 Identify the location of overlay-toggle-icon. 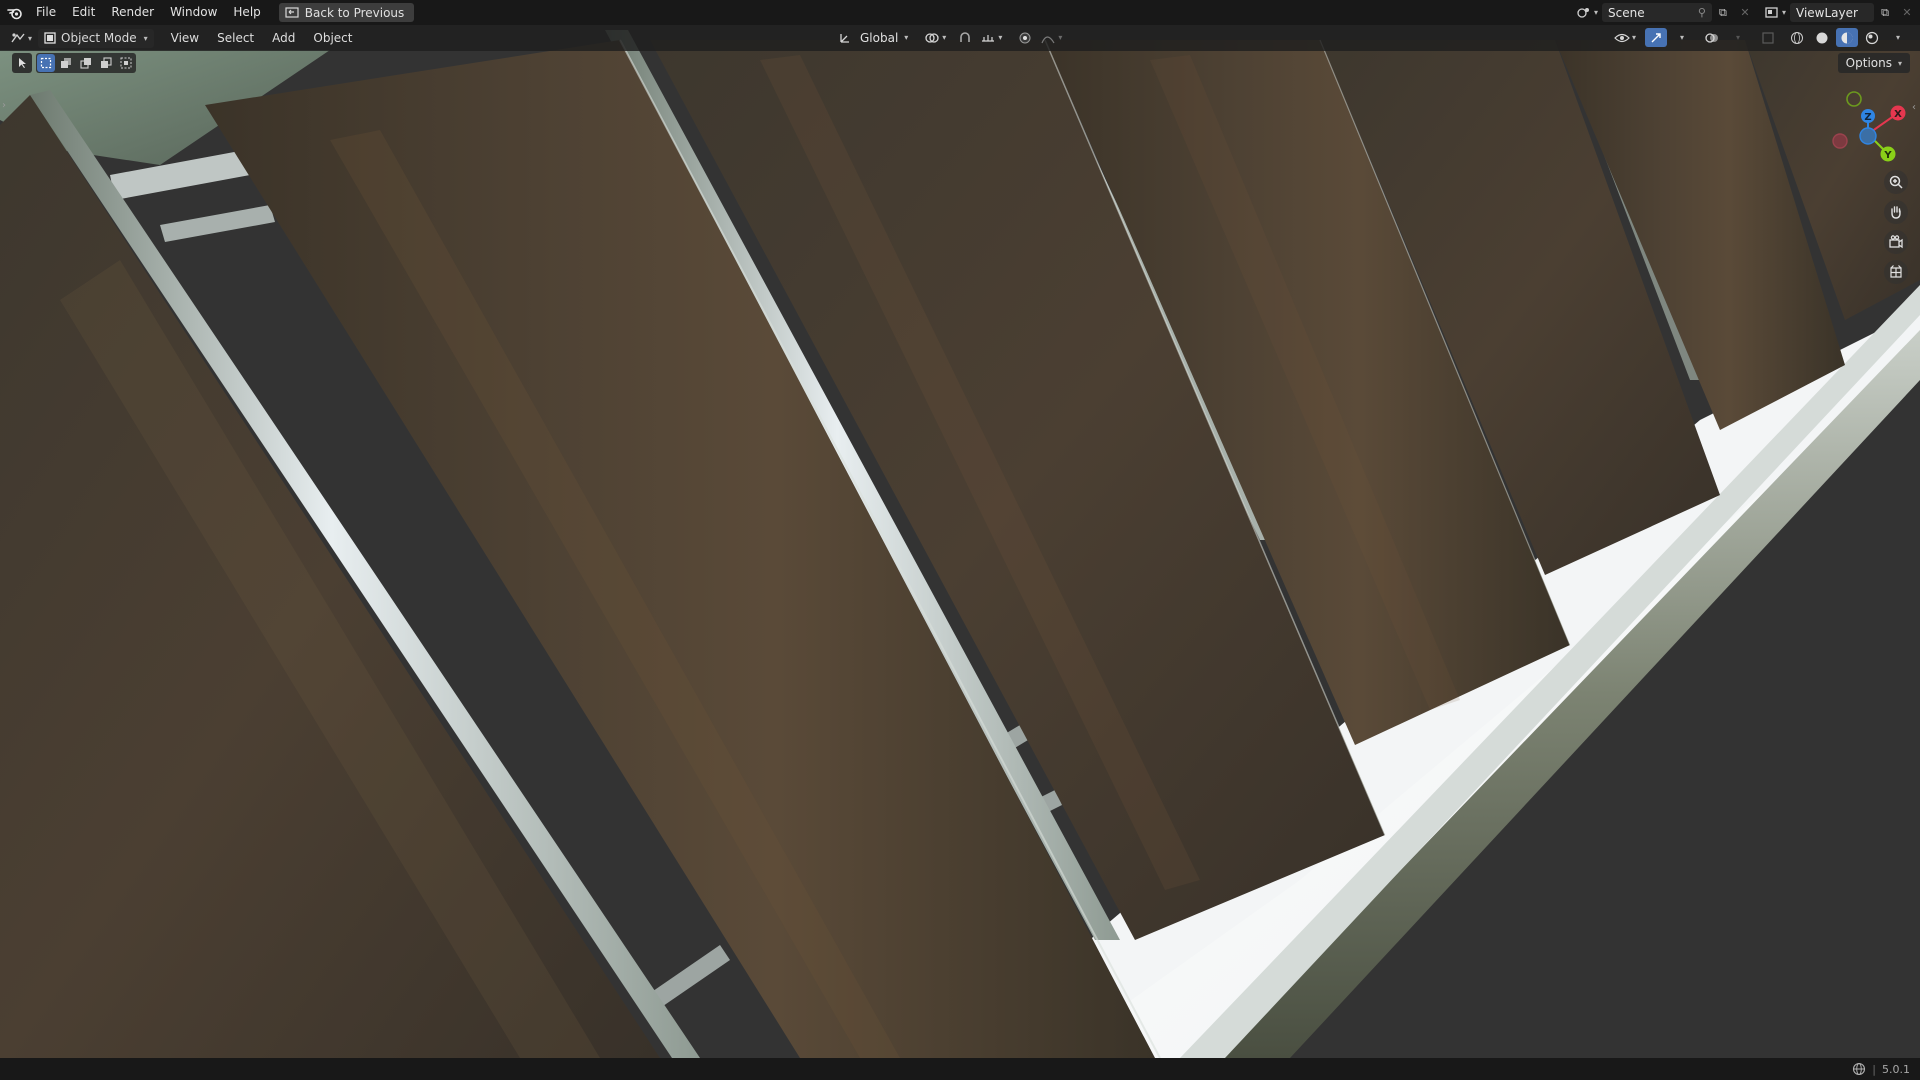
(1712, 37).